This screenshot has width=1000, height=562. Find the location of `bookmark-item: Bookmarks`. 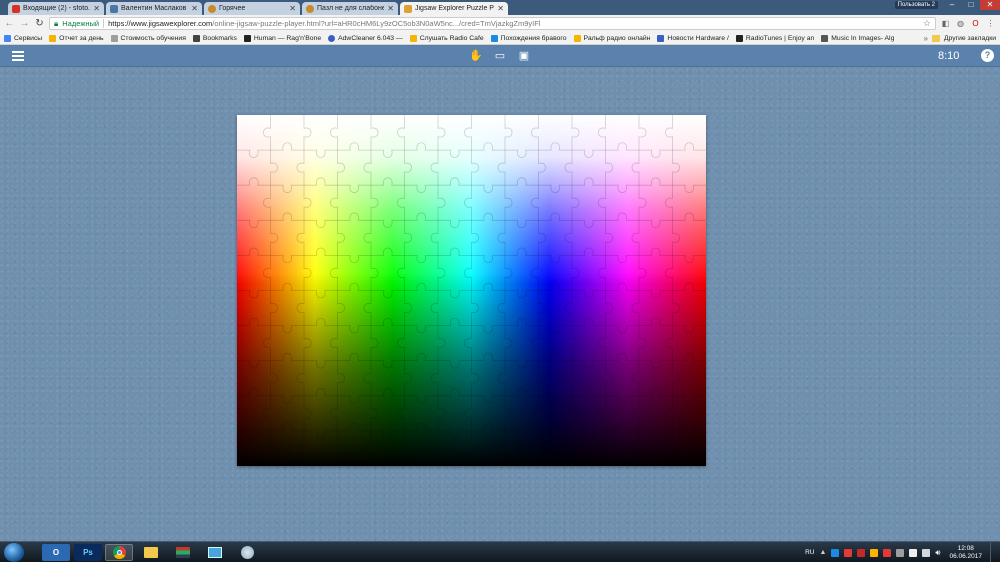

bookmark-item: Bookmarks is located at coordinates (214, 38).